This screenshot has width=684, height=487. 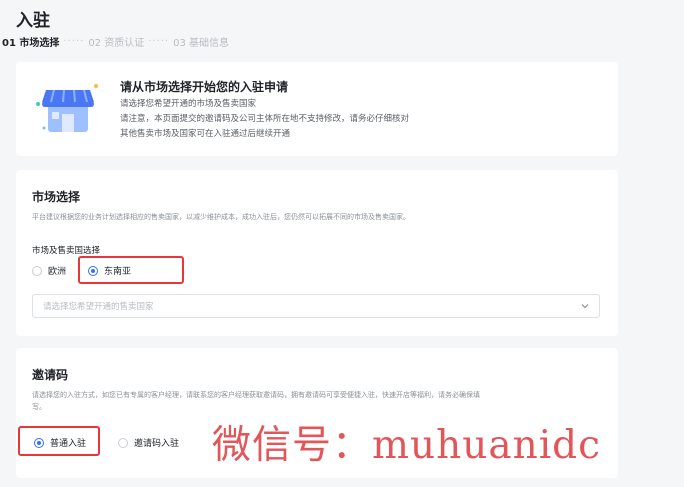 I want to click on intro-line: 其他售卖市场及国家可在入驻通过后继续开通, so click(x=205, y=134).